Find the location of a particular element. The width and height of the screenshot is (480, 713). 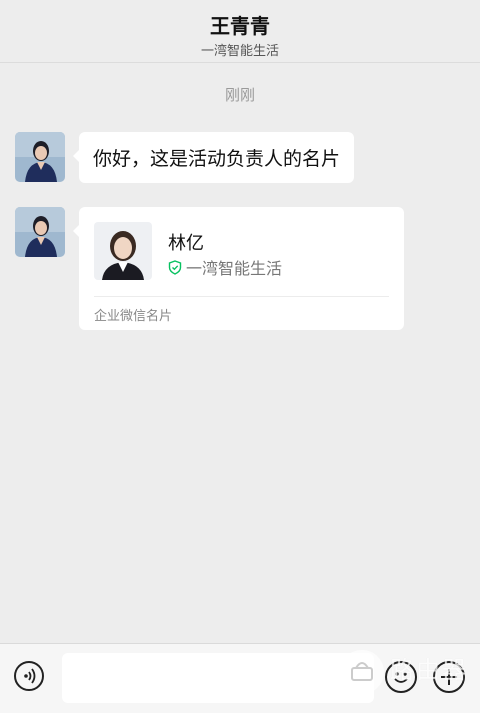

contact-photo is located at coordinates (123, 251).